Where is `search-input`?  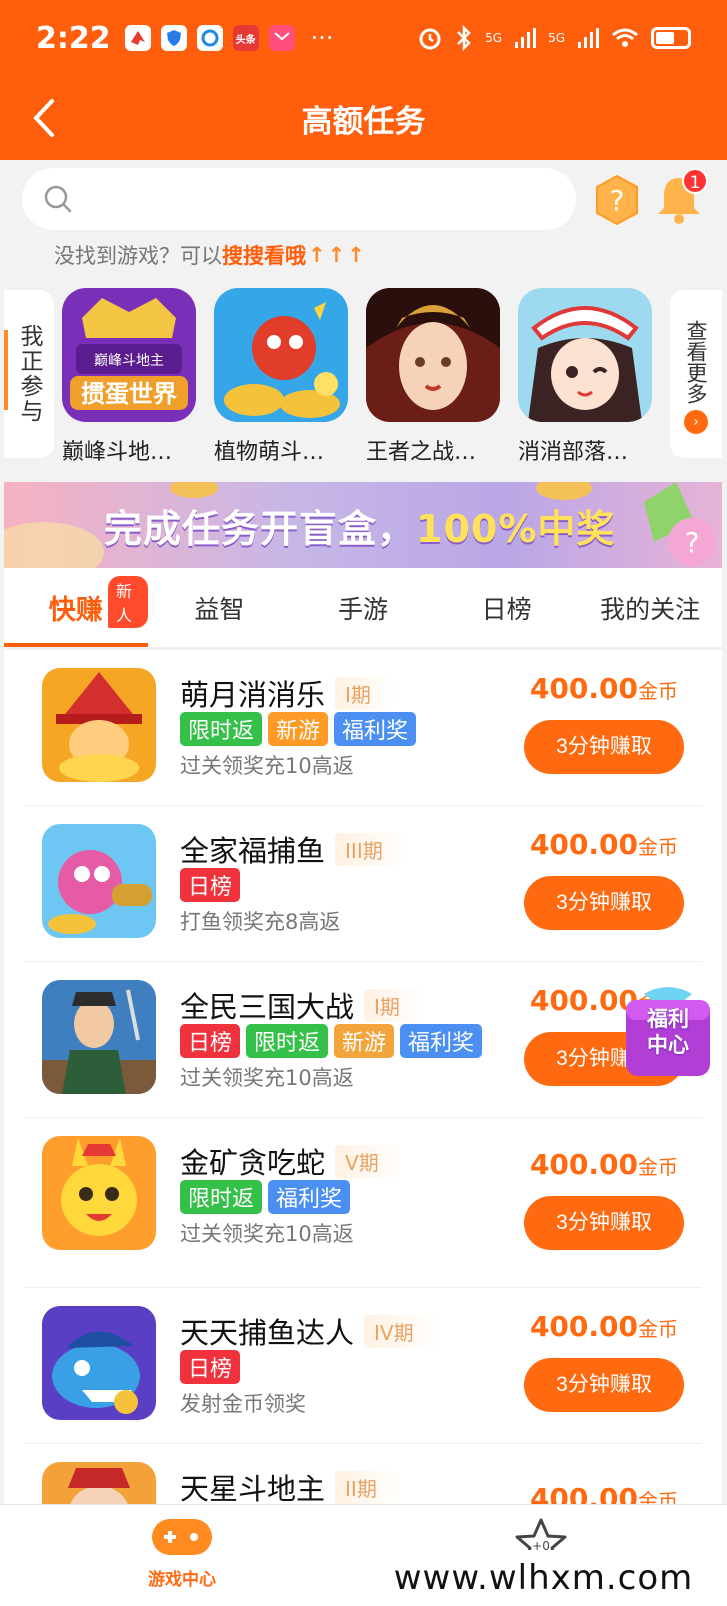
search-input is located at coordinates (314, 199).